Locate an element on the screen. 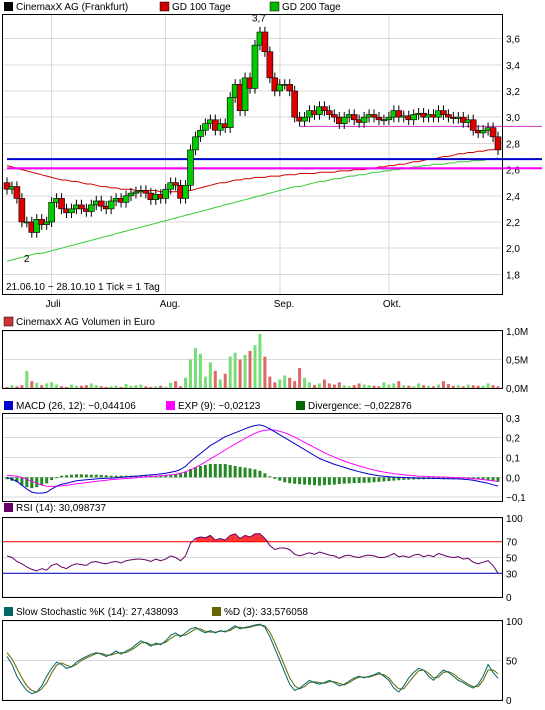  volume-panel: 1,0M 0,5M 0,0M is located at coordinates (265, 361).